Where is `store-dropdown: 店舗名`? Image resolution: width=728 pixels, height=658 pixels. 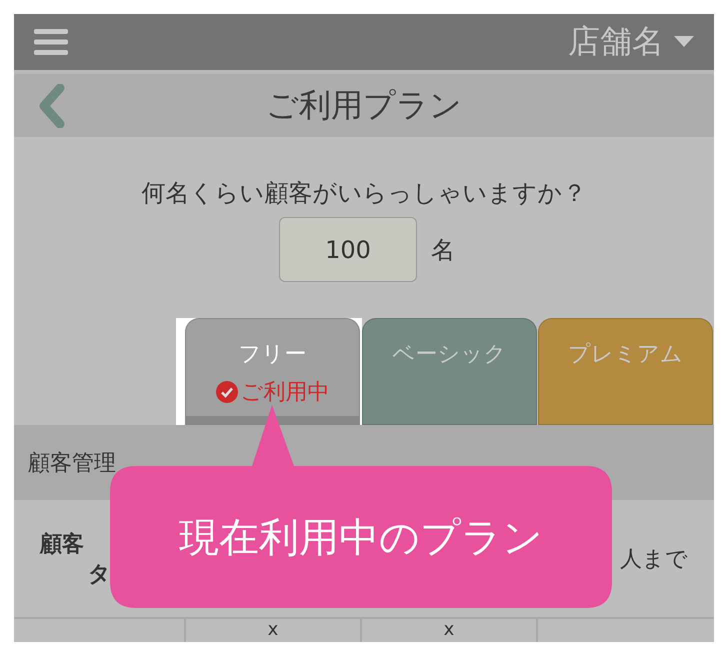
store-dropdown: 店舗名 is located at coordinates (631, 42).